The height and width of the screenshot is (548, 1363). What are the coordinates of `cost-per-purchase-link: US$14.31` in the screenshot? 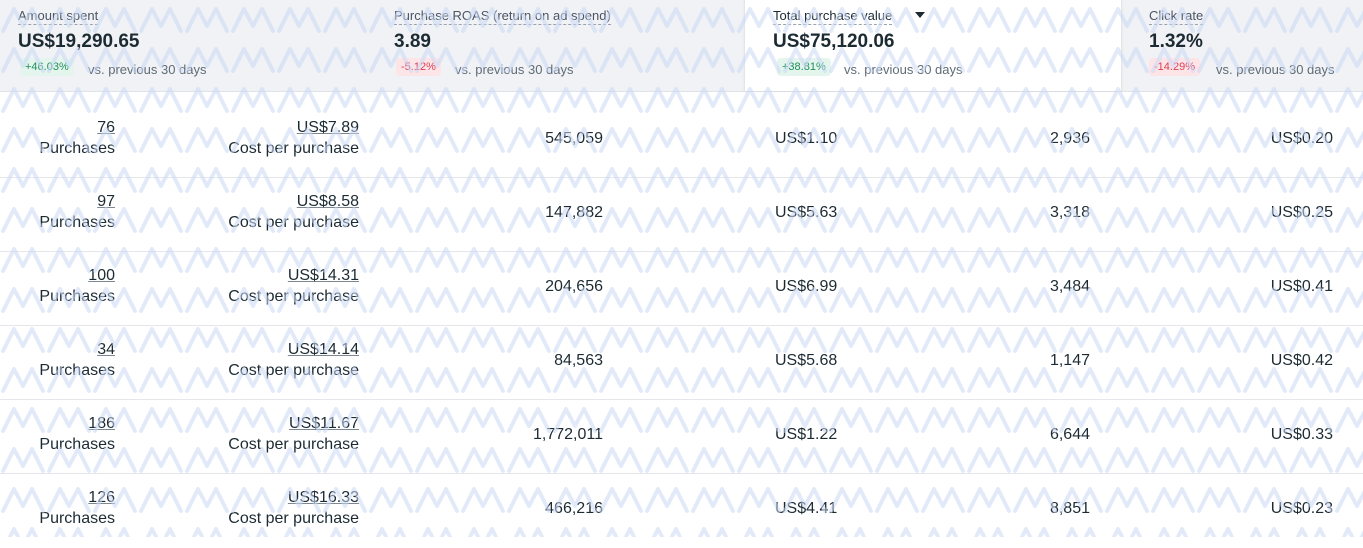 It's located at (293, 276).